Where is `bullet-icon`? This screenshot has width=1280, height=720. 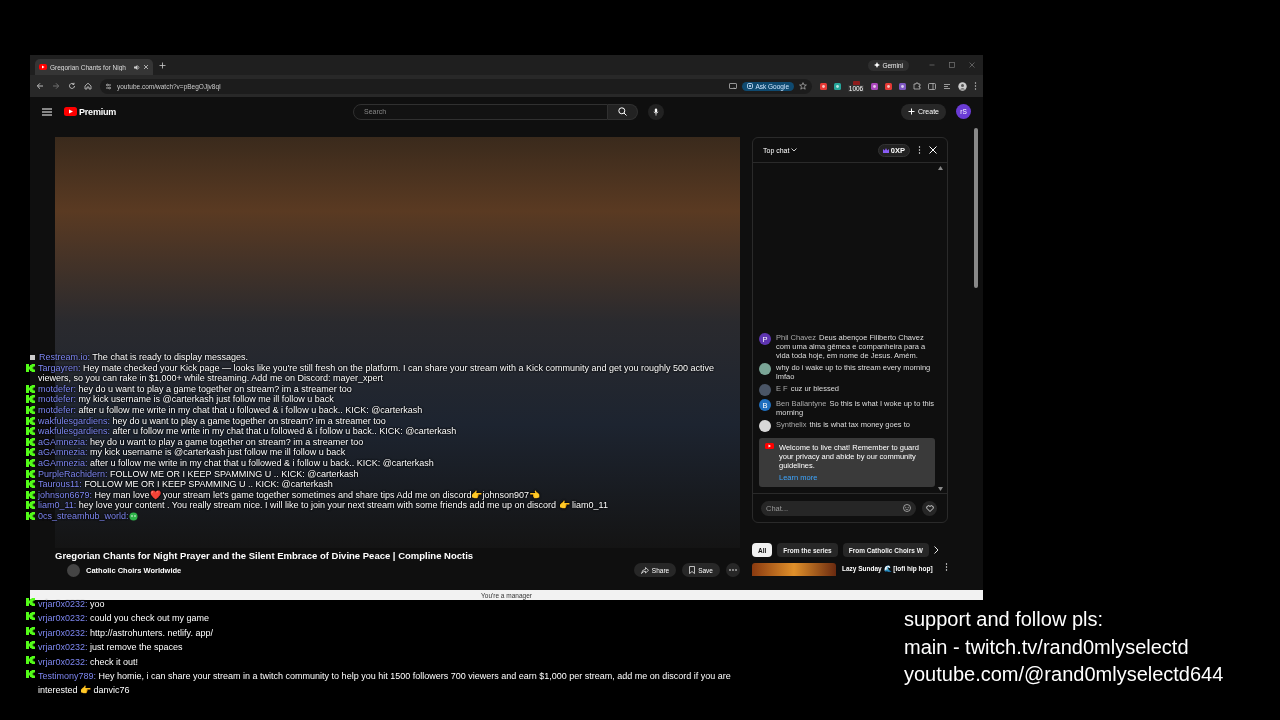
bullet-icon is located at coordinates (32, 357).